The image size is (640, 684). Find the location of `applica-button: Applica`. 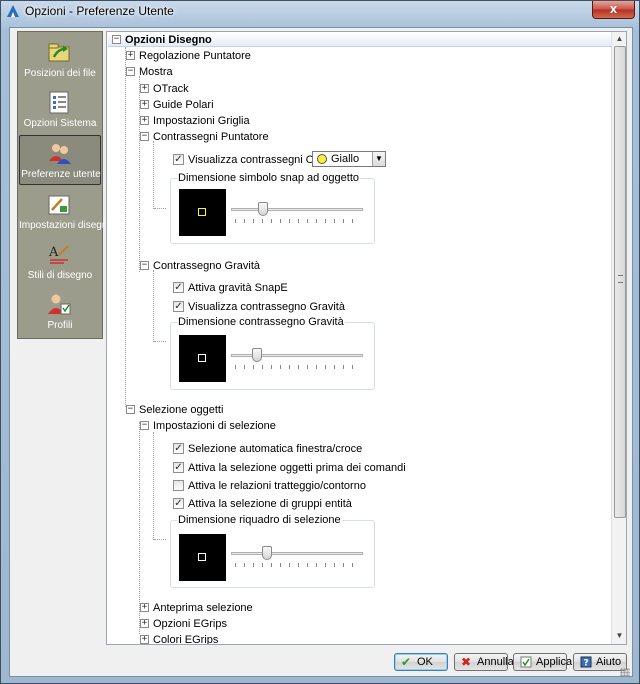

applica-button: Applica is located at coordinates (542, 662).